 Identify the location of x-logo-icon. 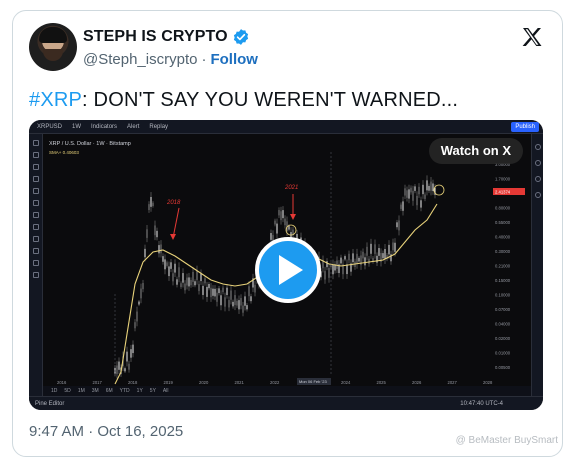
(532, 37).